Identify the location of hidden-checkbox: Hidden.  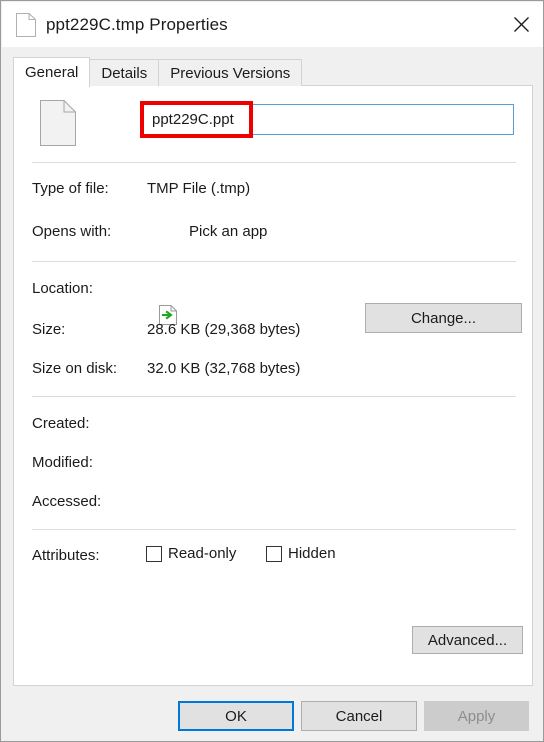
(301, 553).